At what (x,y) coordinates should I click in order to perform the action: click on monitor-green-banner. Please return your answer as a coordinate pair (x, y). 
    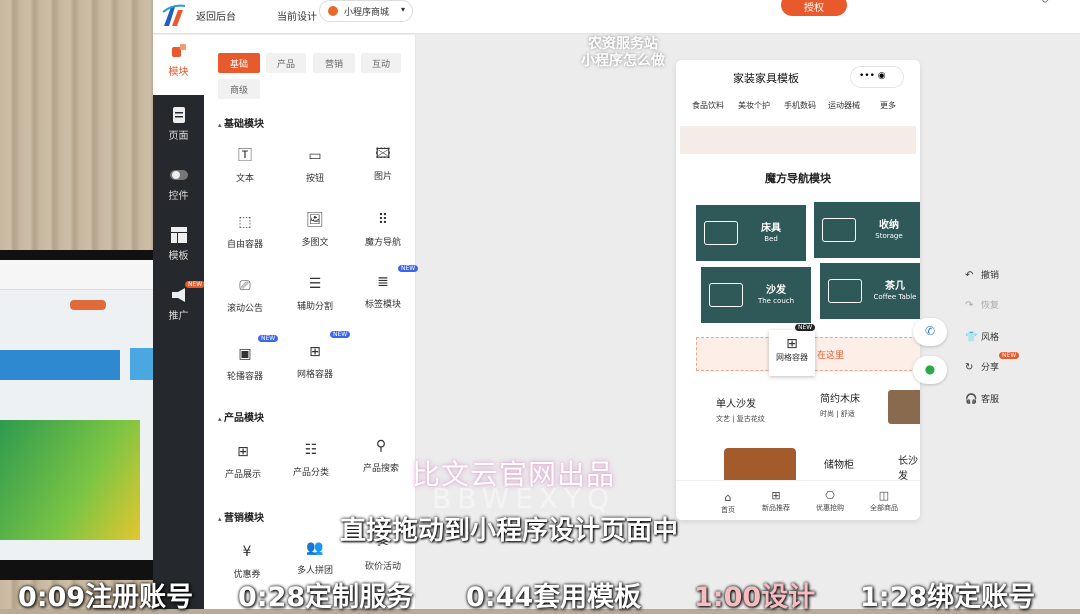
    Looking at the image, I should click on (70, 480).